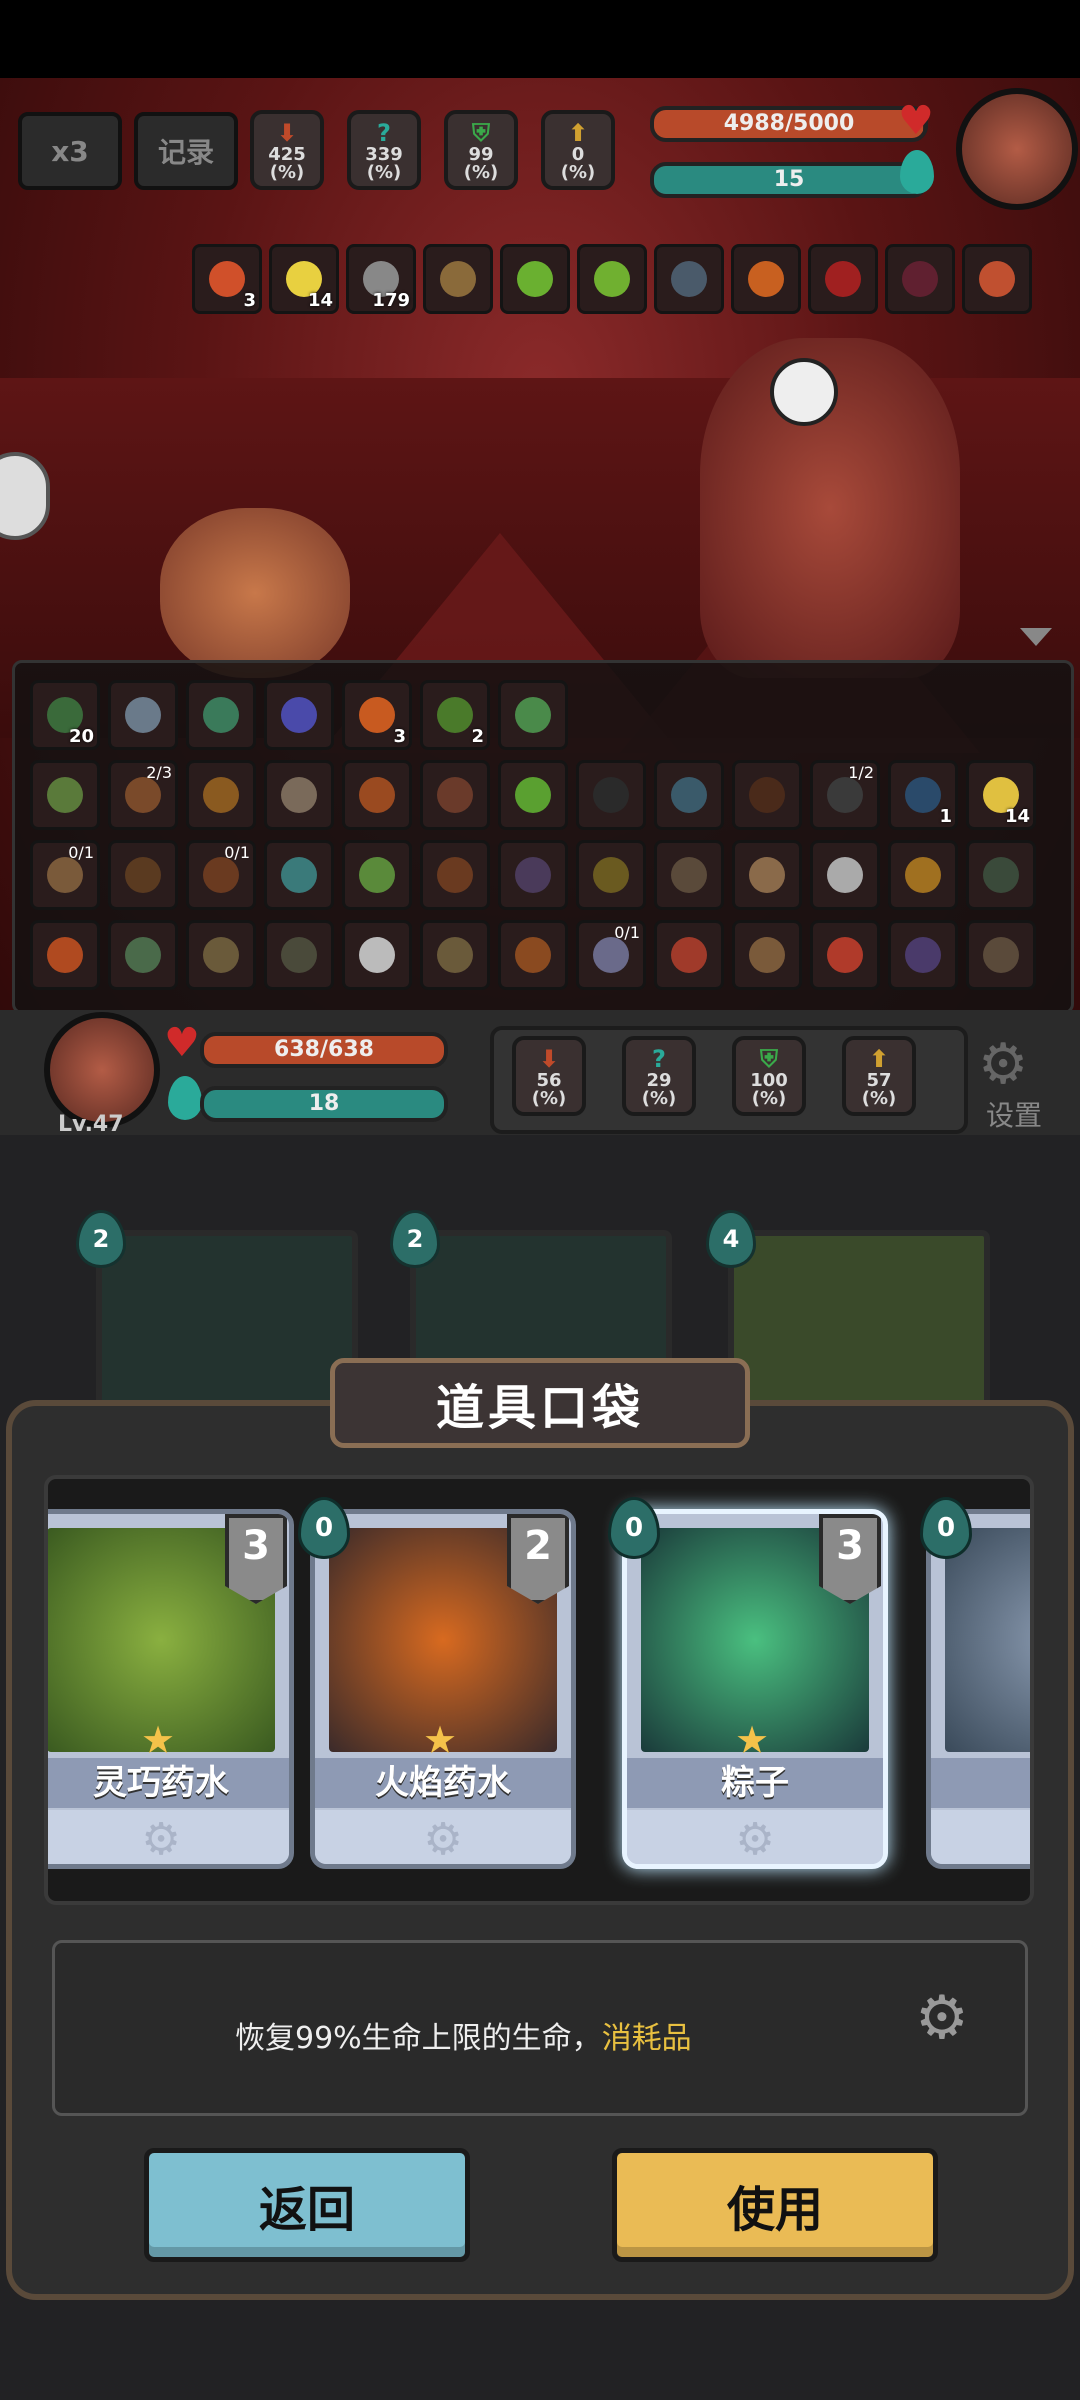  What do you see at coordinates (143, 795) in the screenshot?
I see `inventory-slot: 2/3` at bounding box center [143, 795].